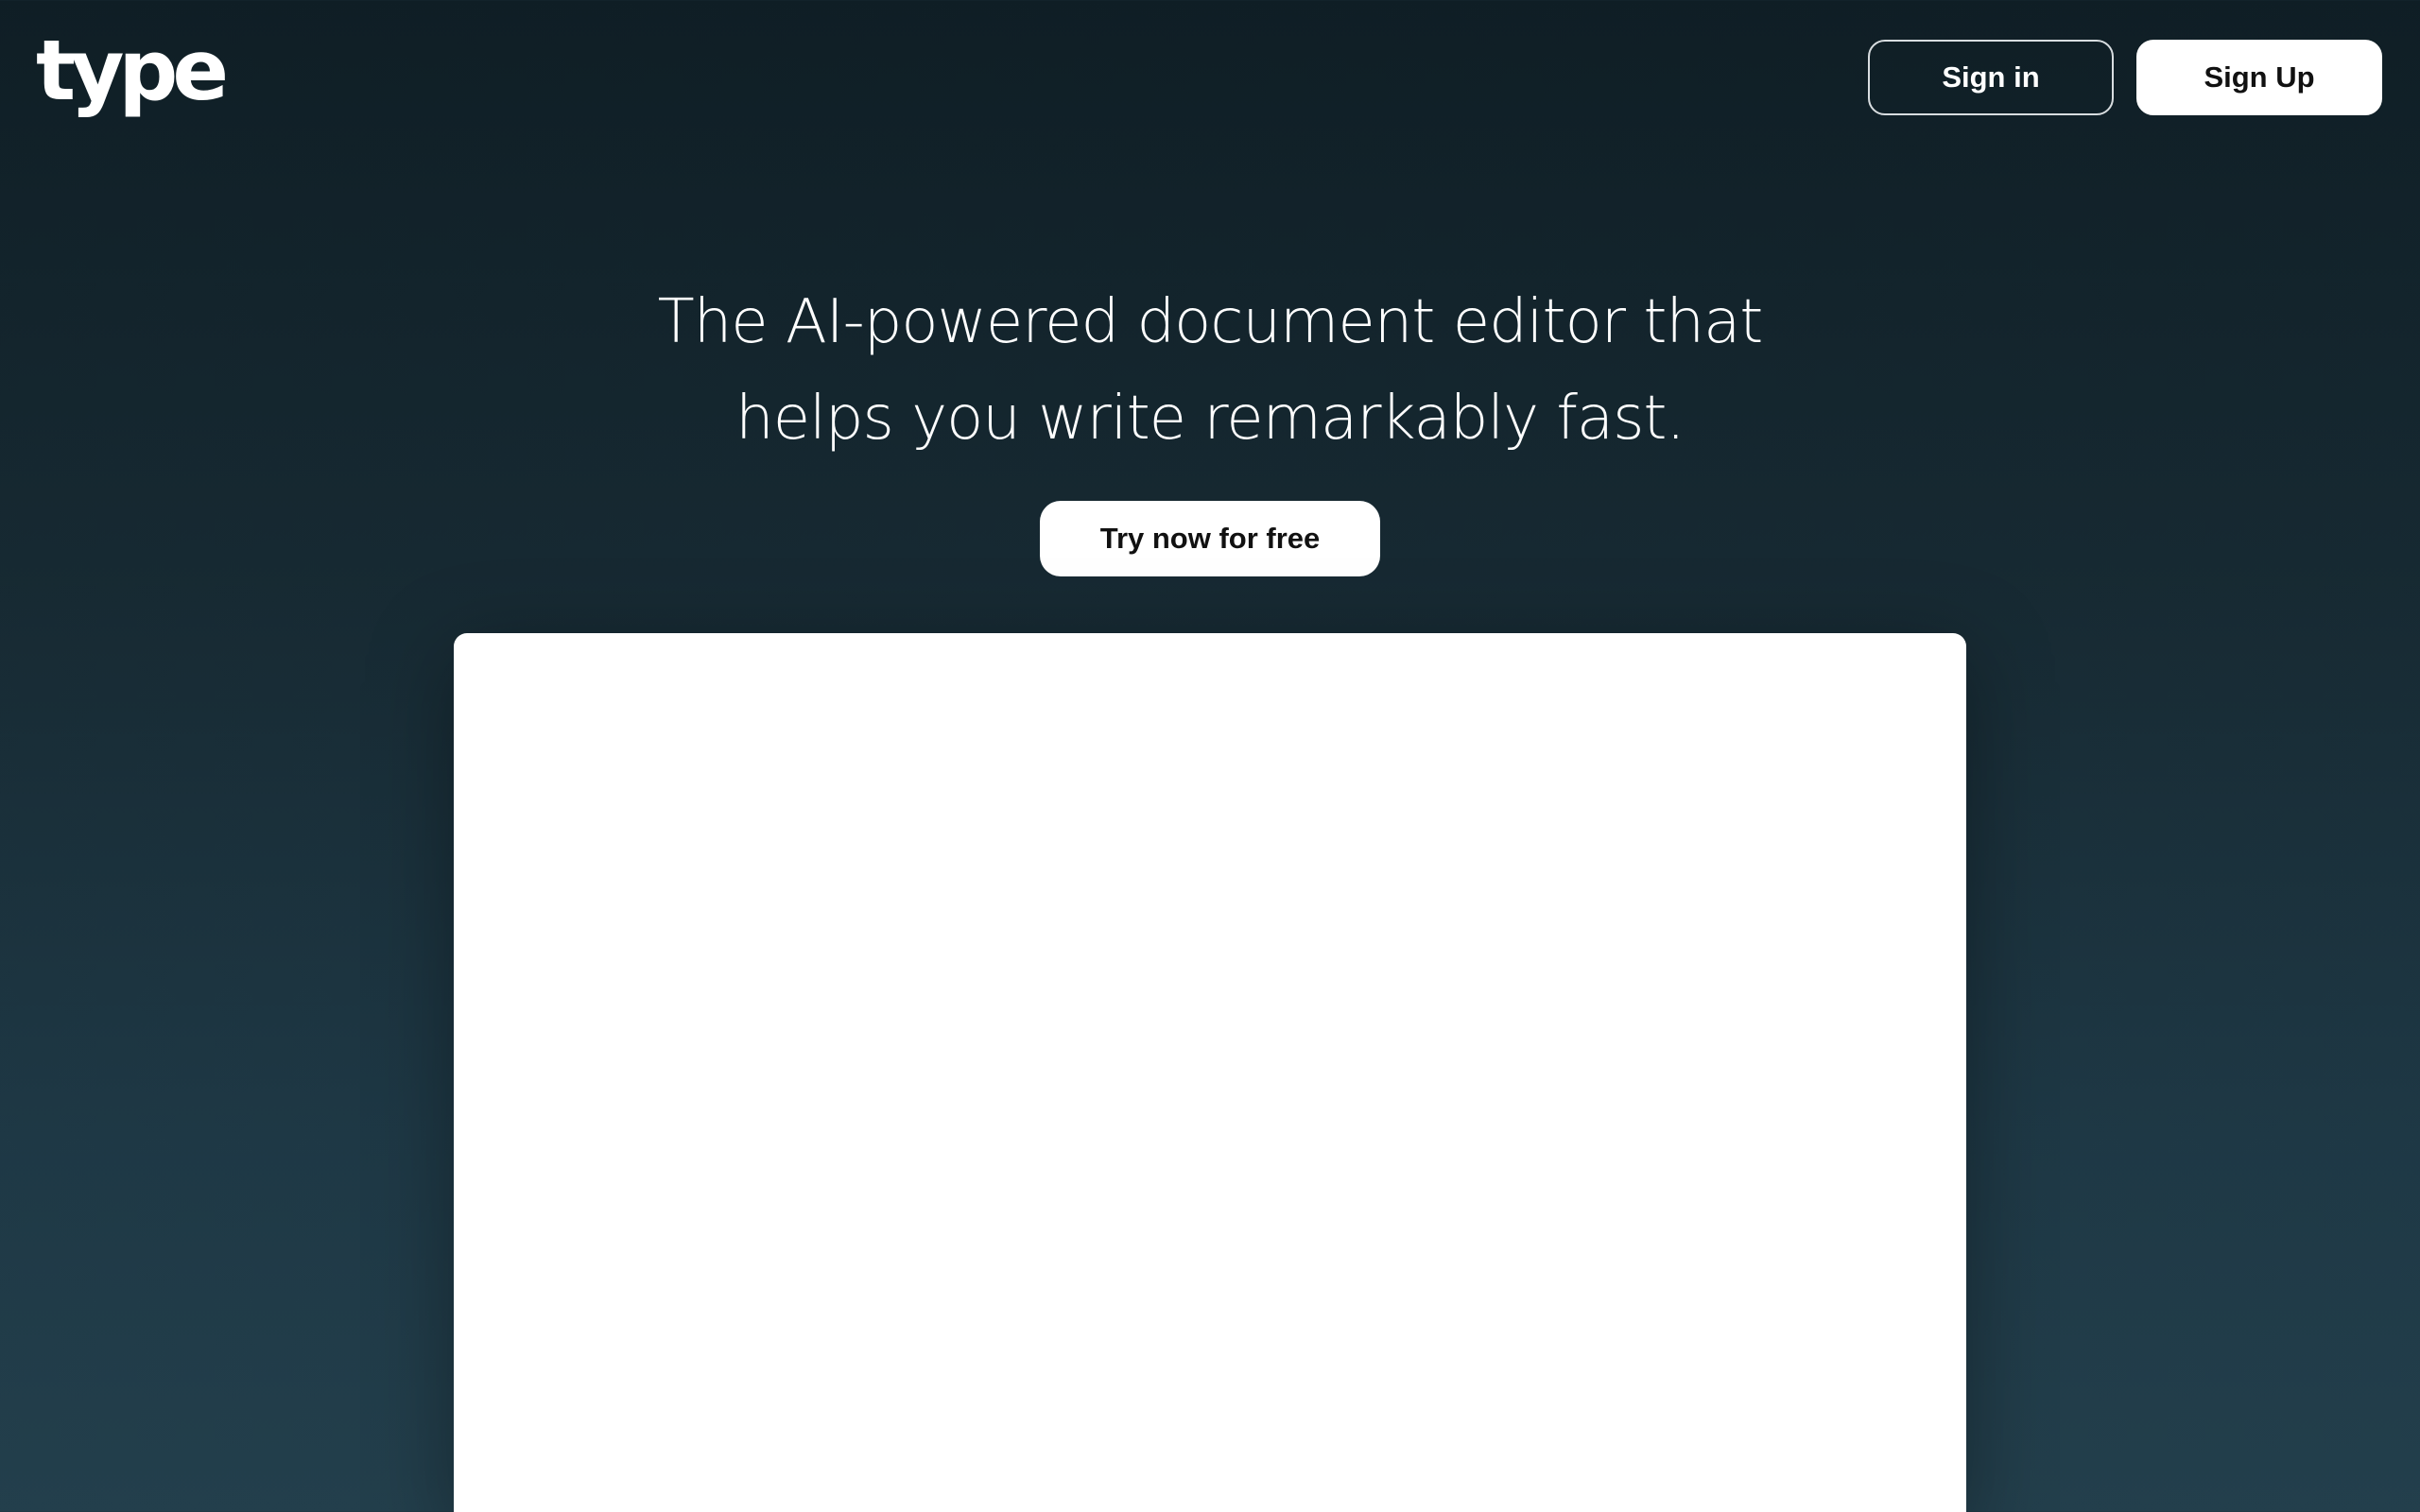 This screenshot has height=1512, width=2420. I want to click on brand-logo-text: type, so click(132, 70).